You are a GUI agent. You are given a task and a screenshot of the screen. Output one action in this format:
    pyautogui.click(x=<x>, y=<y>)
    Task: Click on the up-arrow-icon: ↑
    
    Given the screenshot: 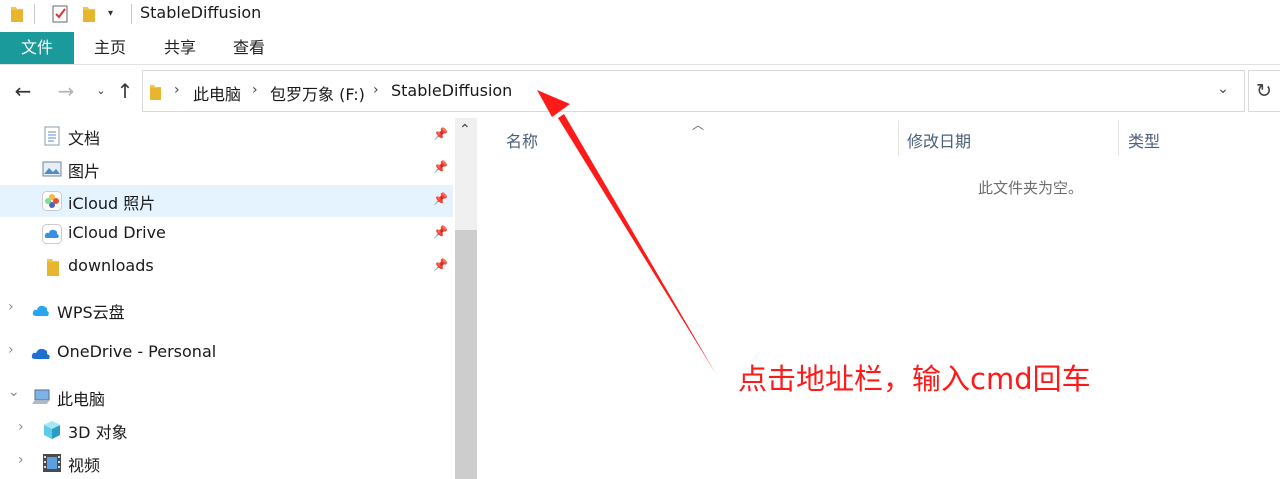 What is the action you would take?
    pyautogui.click(x=125, y=91)
    